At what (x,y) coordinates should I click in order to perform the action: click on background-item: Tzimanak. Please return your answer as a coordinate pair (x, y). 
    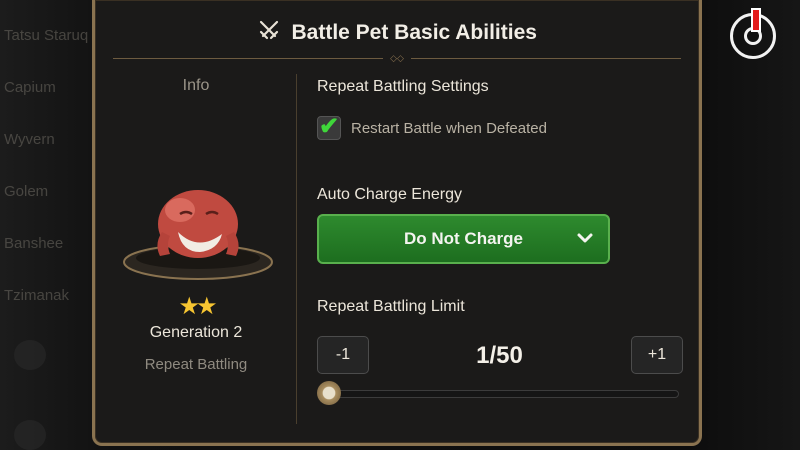
    Looking at the image, I should click on (37, 295).